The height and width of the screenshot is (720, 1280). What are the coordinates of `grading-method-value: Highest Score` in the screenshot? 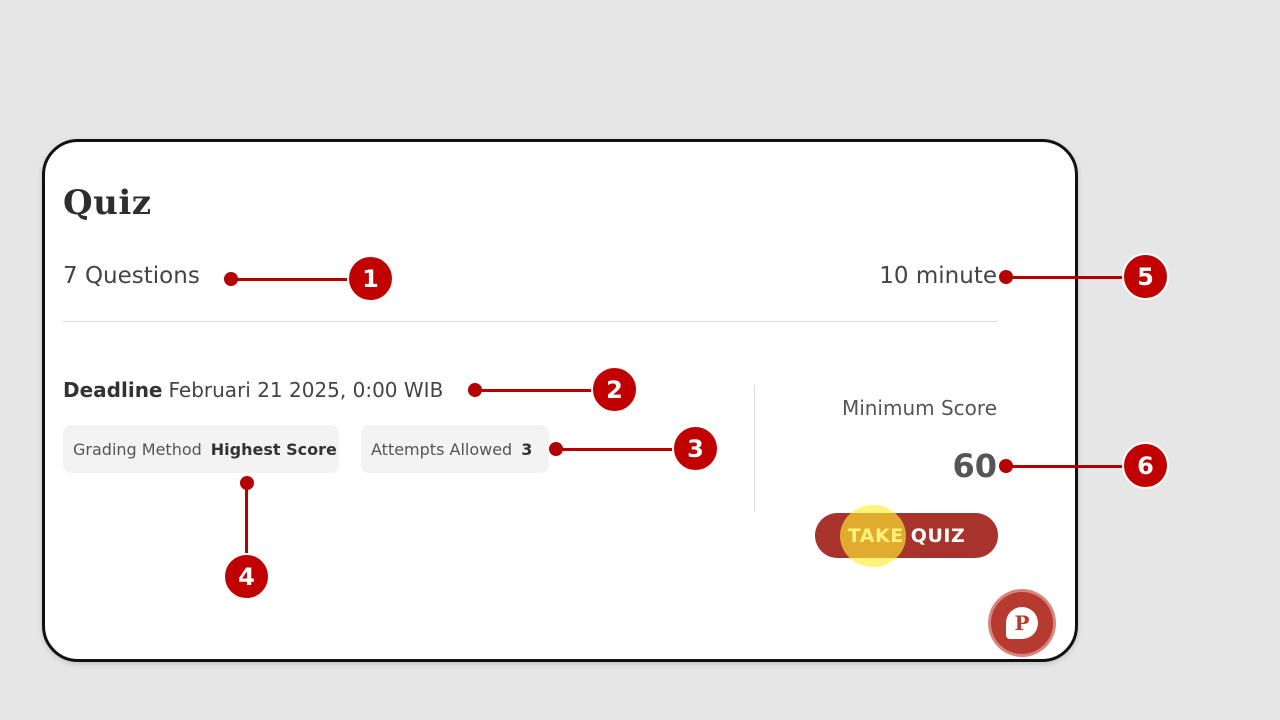 It's located at (273, 449).